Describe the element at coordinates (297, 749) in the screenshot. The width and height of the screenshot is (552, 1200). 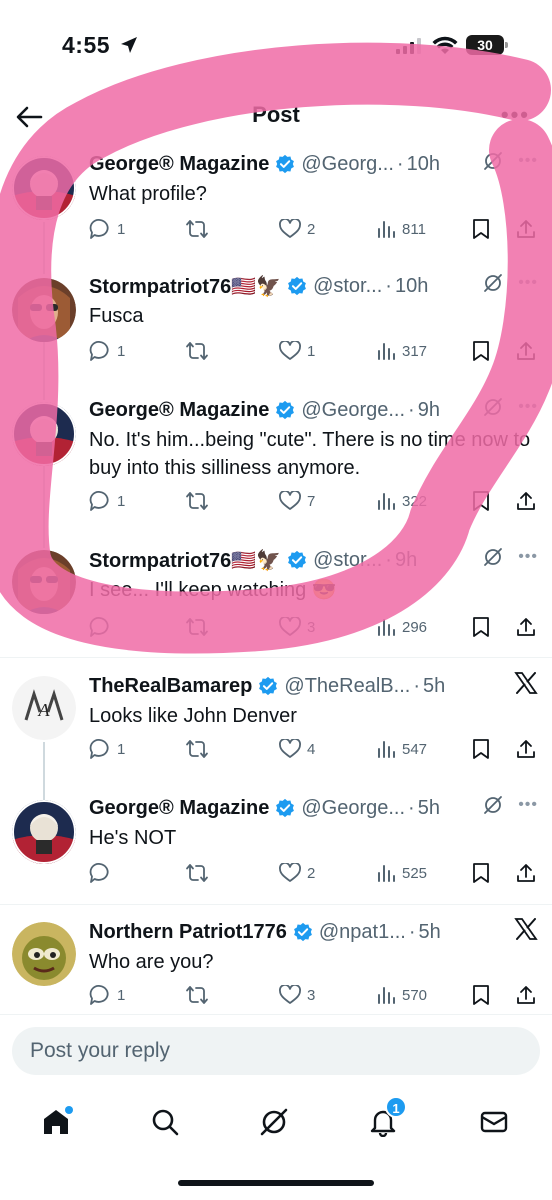
I see `like-button: 4` at that location.